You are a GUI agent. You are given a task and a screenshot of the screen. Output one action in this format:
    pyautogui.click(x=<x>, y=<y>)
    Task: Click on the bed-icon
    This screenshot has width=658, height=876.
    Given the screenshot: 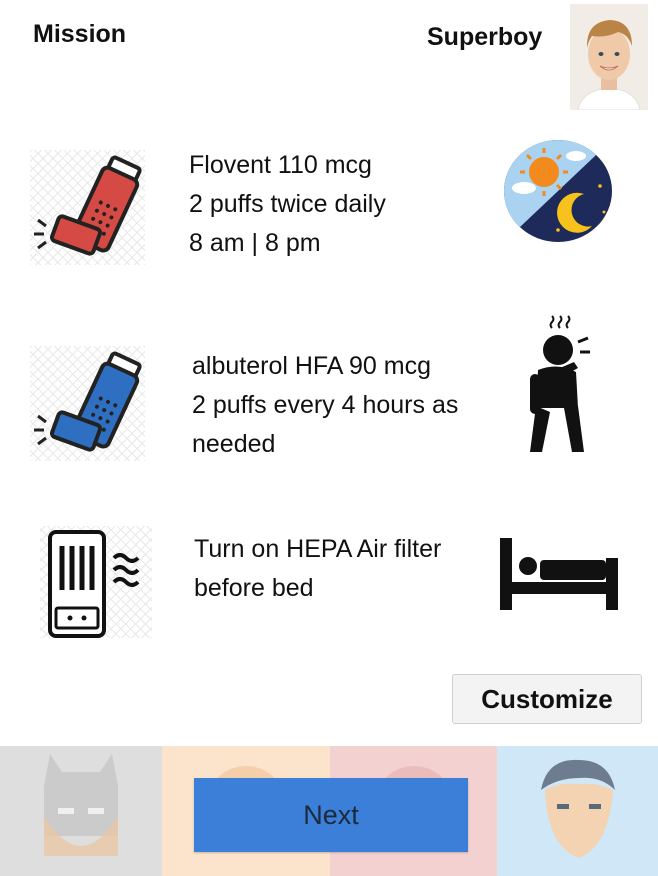 What is the action you would take?
    pyautogui.click(x=560, y=574)
    